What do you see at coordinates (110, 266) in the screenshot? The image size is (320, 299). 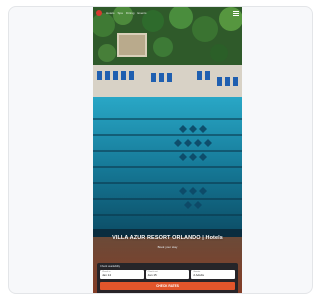 I see `booking-heading: Check availability` at bounding box center [110, 266].